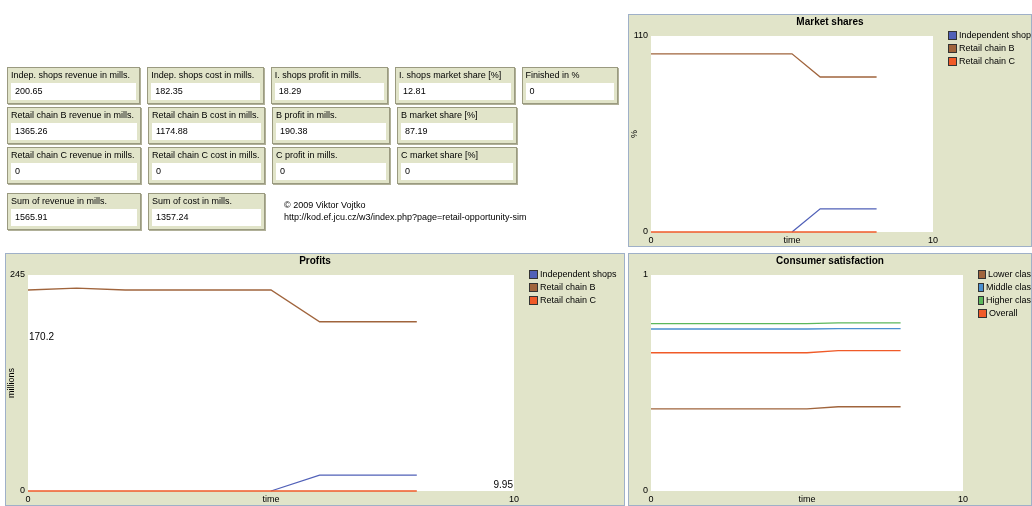 The image size is (1032, 506). I want to click on monitor-value: 1365.26, so click(74, 131).